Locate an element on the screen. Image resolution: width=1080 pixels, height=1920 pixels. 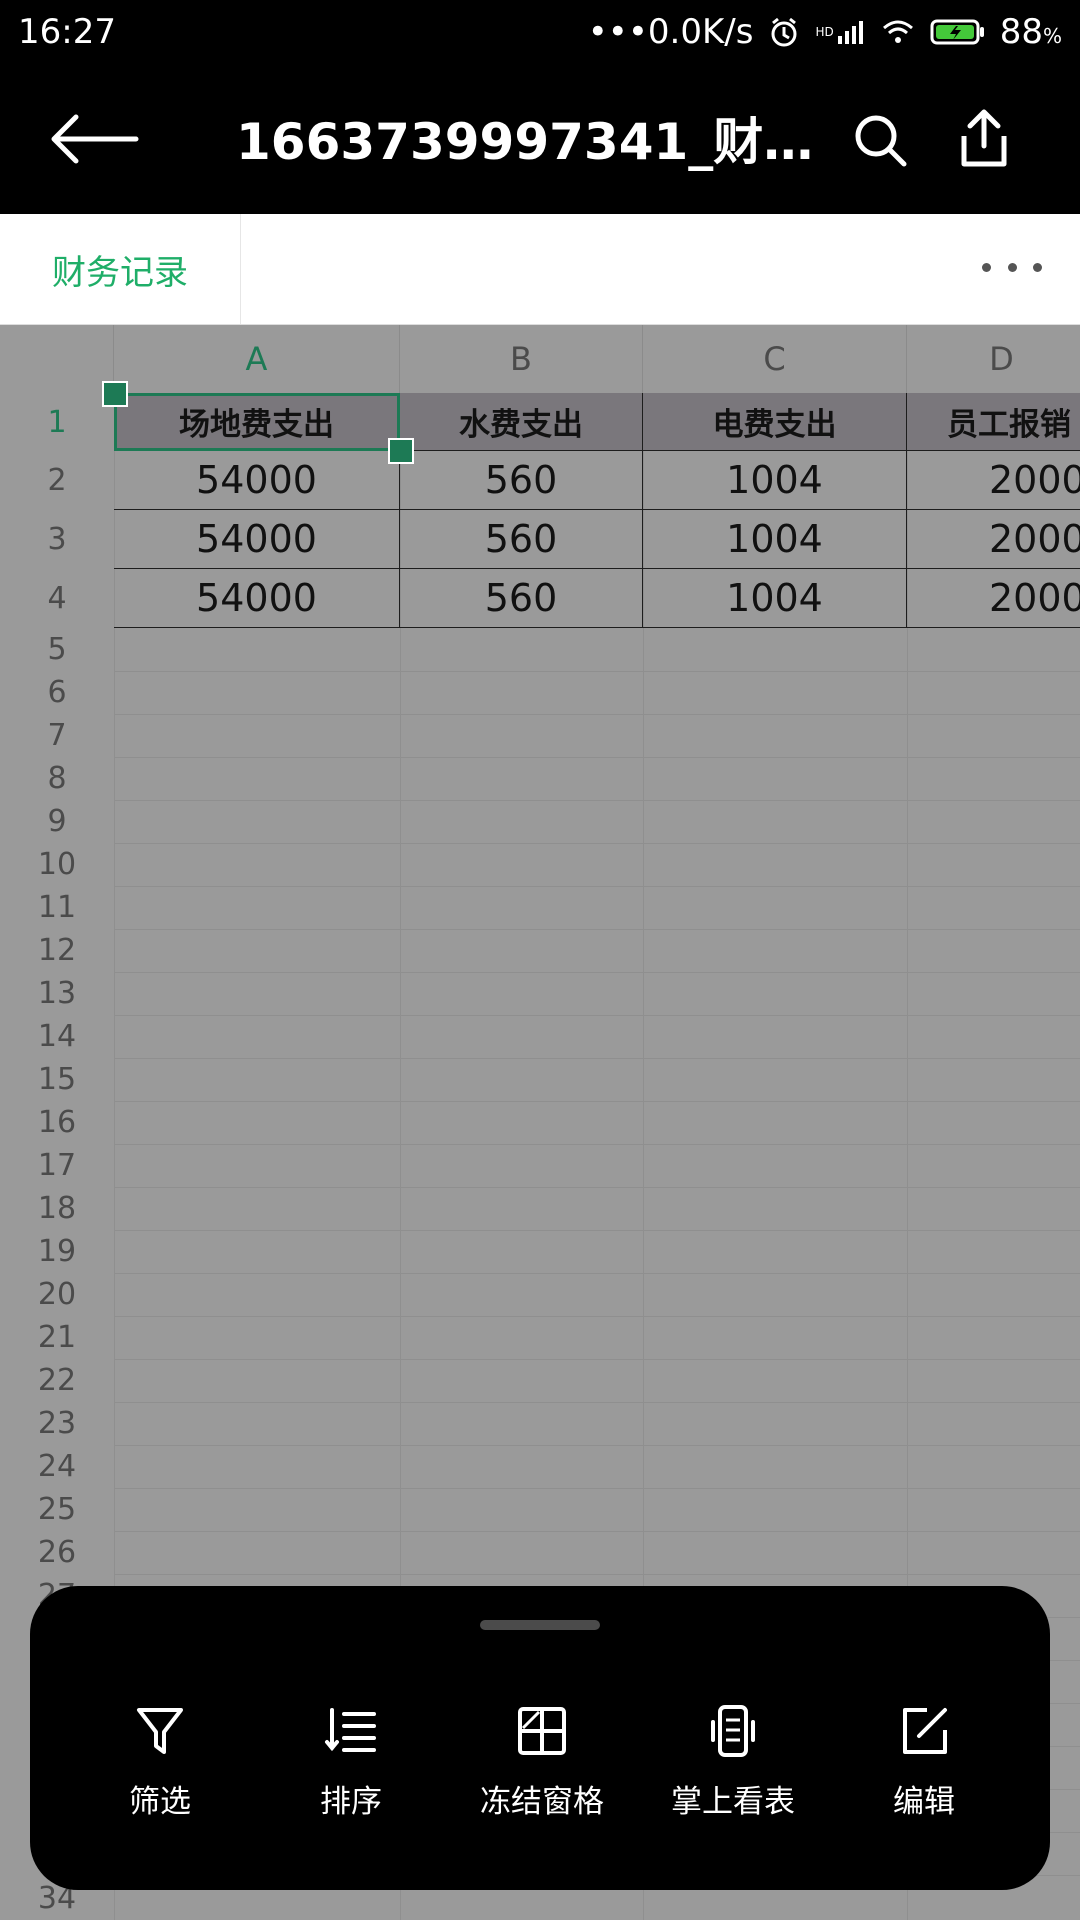
row-header: 1 is located at coordinates (57, 422).